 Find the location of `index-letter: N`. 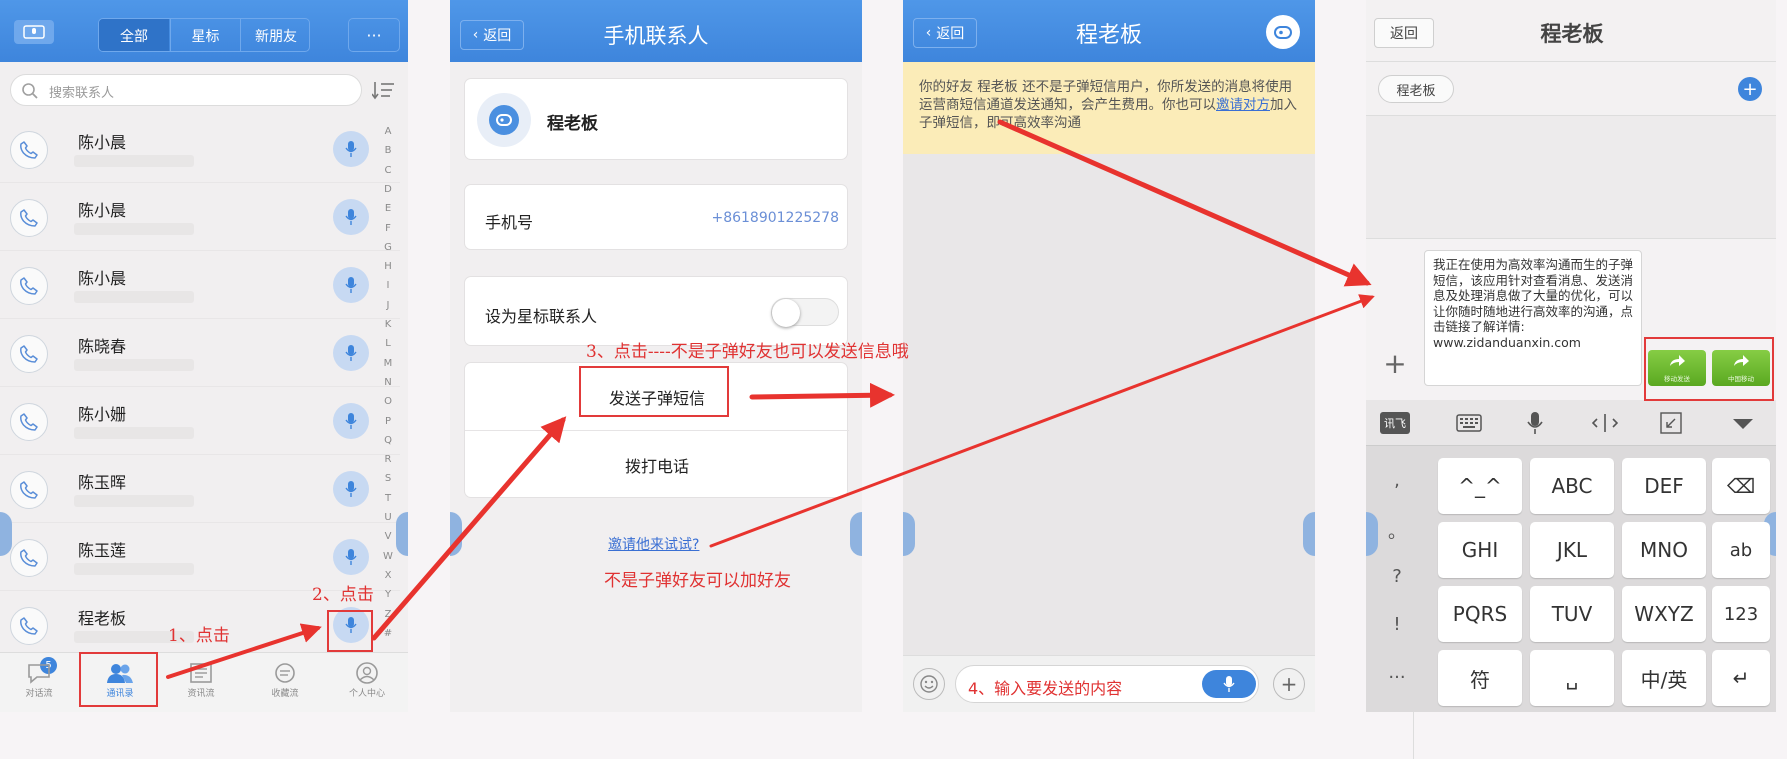

index-letter: N is located at coordinates (388, 382).